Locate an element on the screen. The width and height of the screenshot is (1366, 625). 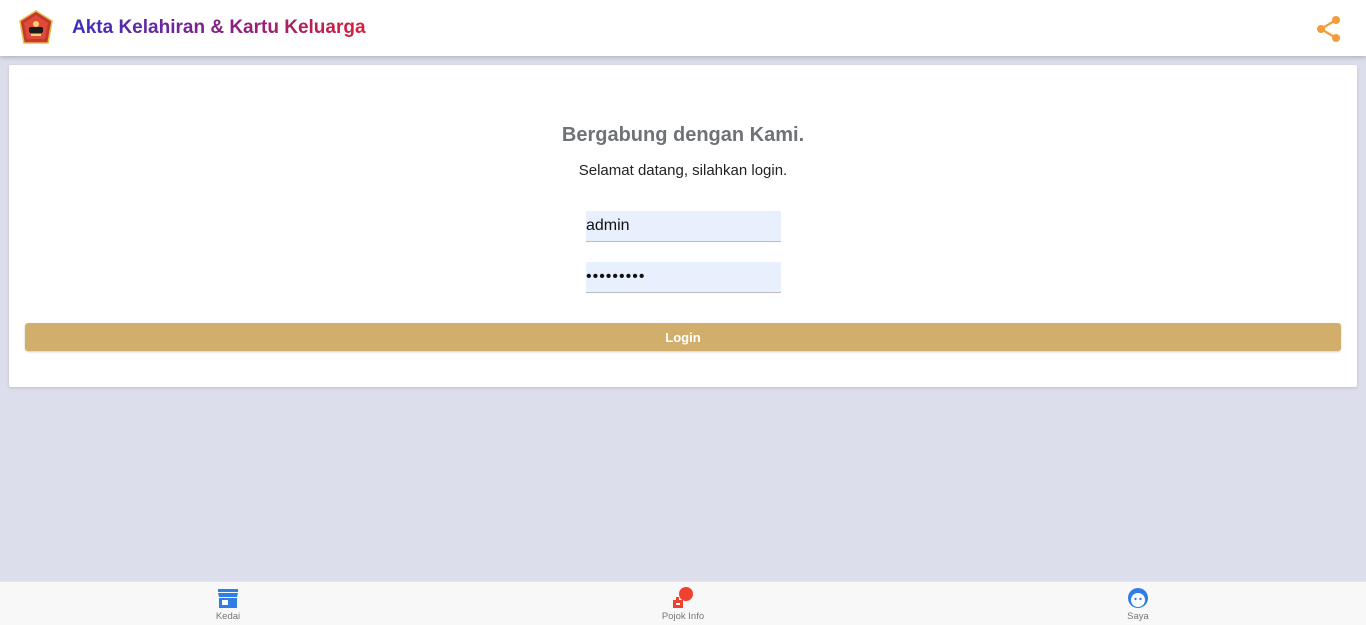
top-app-bar: Akta Kelahiran & Kartu Keluarga is located at coordinates (683, 28).